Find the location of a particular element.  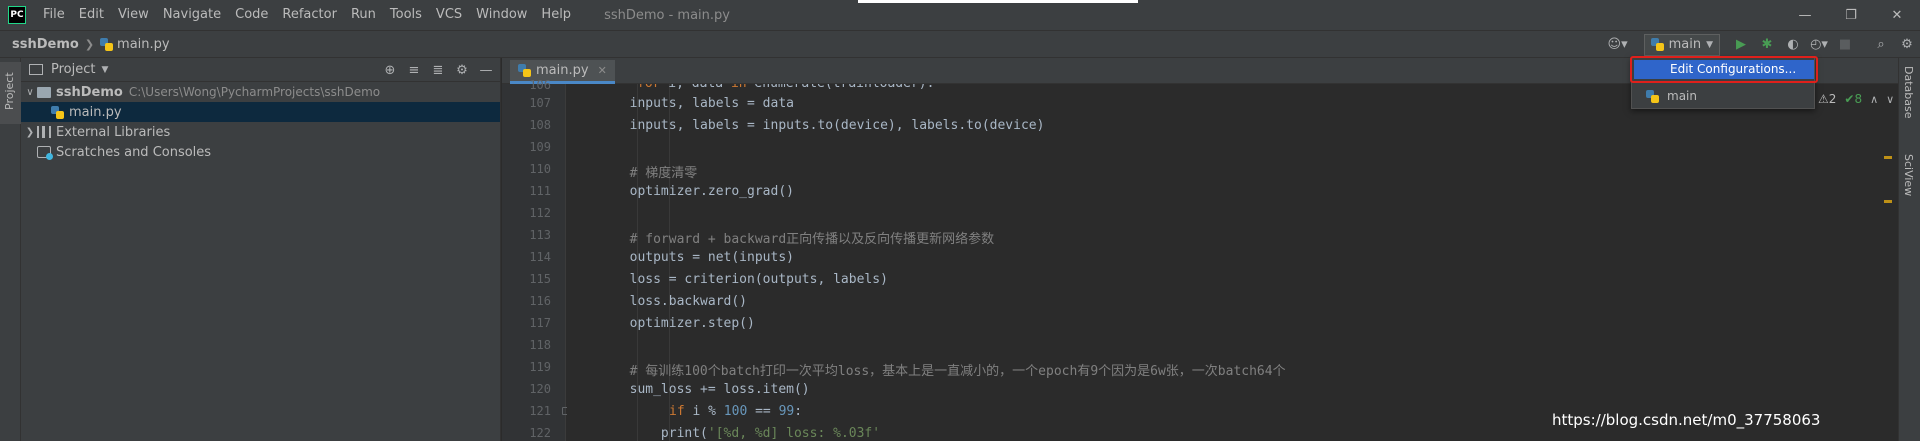

restore-button: ❐ is located at coordinates (1851, 15).